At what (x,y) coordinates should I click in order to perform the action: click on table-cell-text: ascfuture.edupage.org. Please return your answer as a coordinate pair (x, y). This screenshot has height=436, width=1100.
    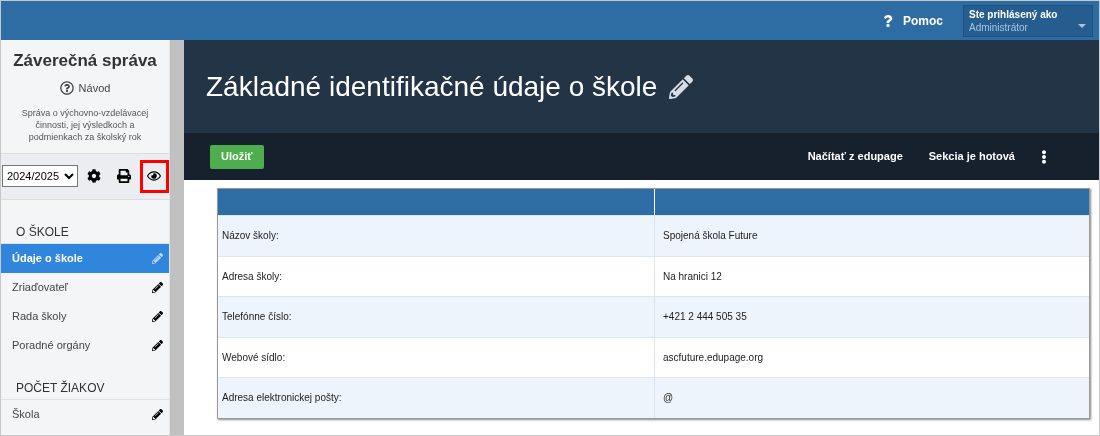
    Looking at the image, I should click on (713, 357).